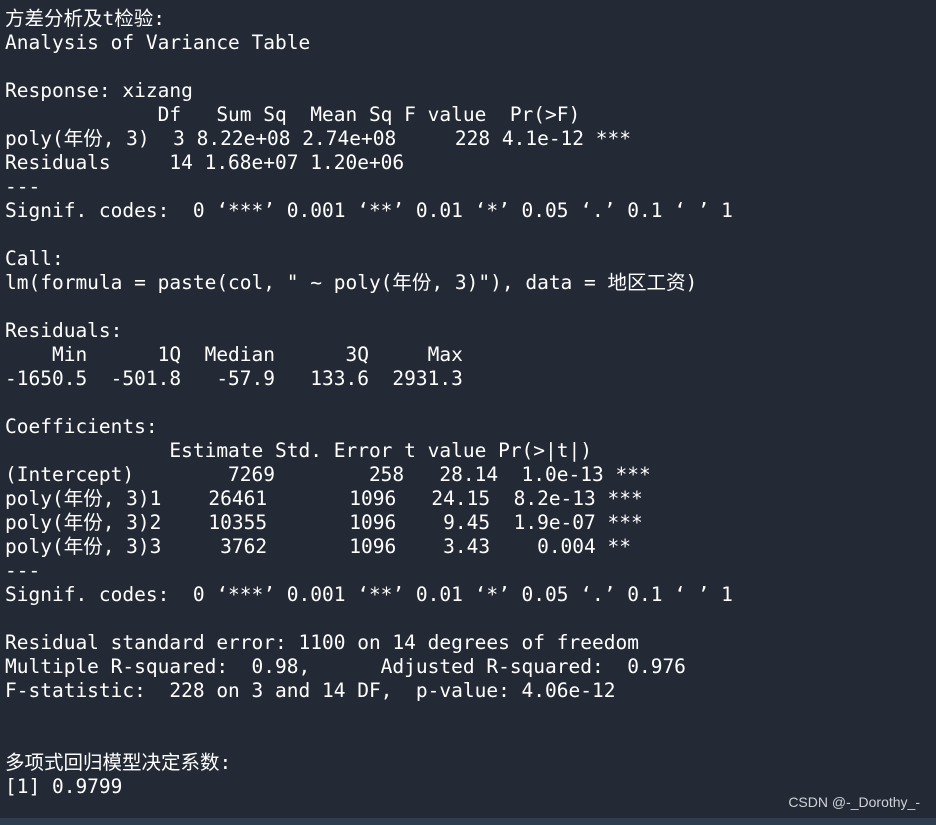  Describe the element at coordinates (324, 522) in the screenshot. I see `console-line: poly(年份, 3)2 10355 1096 9.45 1.9e-07 ***` at that location.